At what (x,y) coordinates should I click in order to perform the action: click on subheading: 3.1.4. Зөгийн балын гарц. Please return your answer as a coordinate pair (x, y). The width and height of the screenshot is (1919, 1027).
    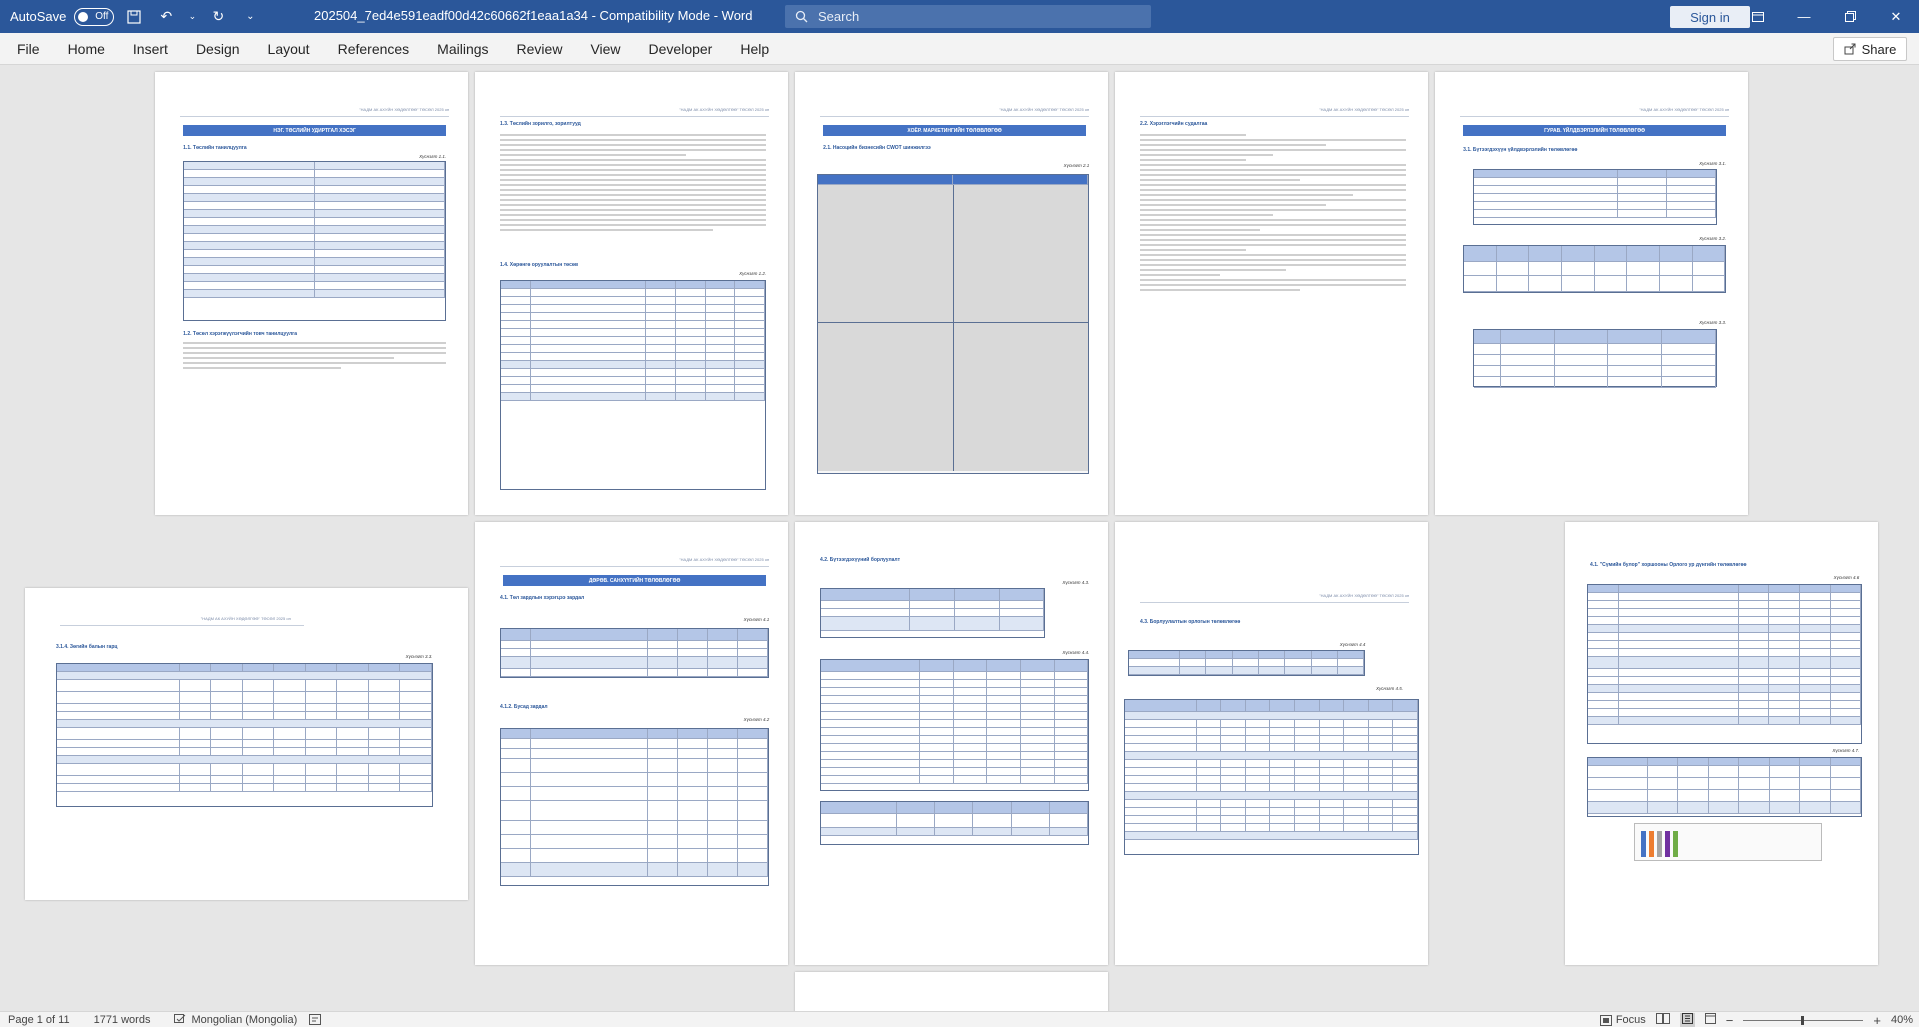
    Looking at the image, I should click on (87, 647).